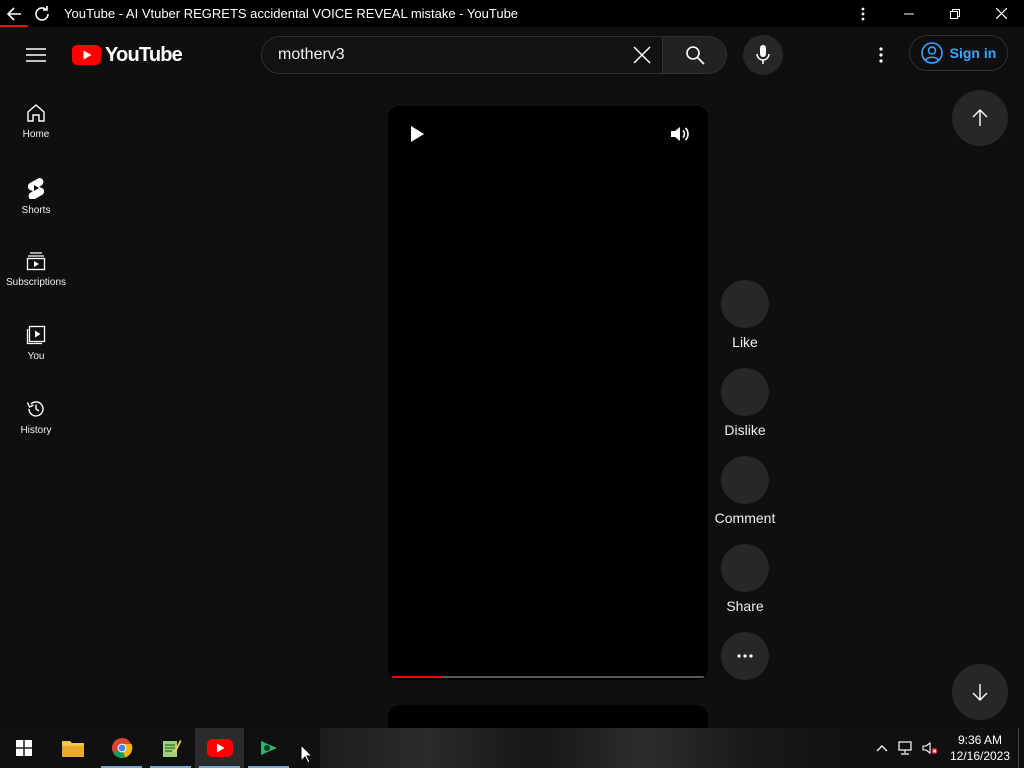 The image size is (1024, 768). I want to click on arrow-down-icon, so click(980, 692).